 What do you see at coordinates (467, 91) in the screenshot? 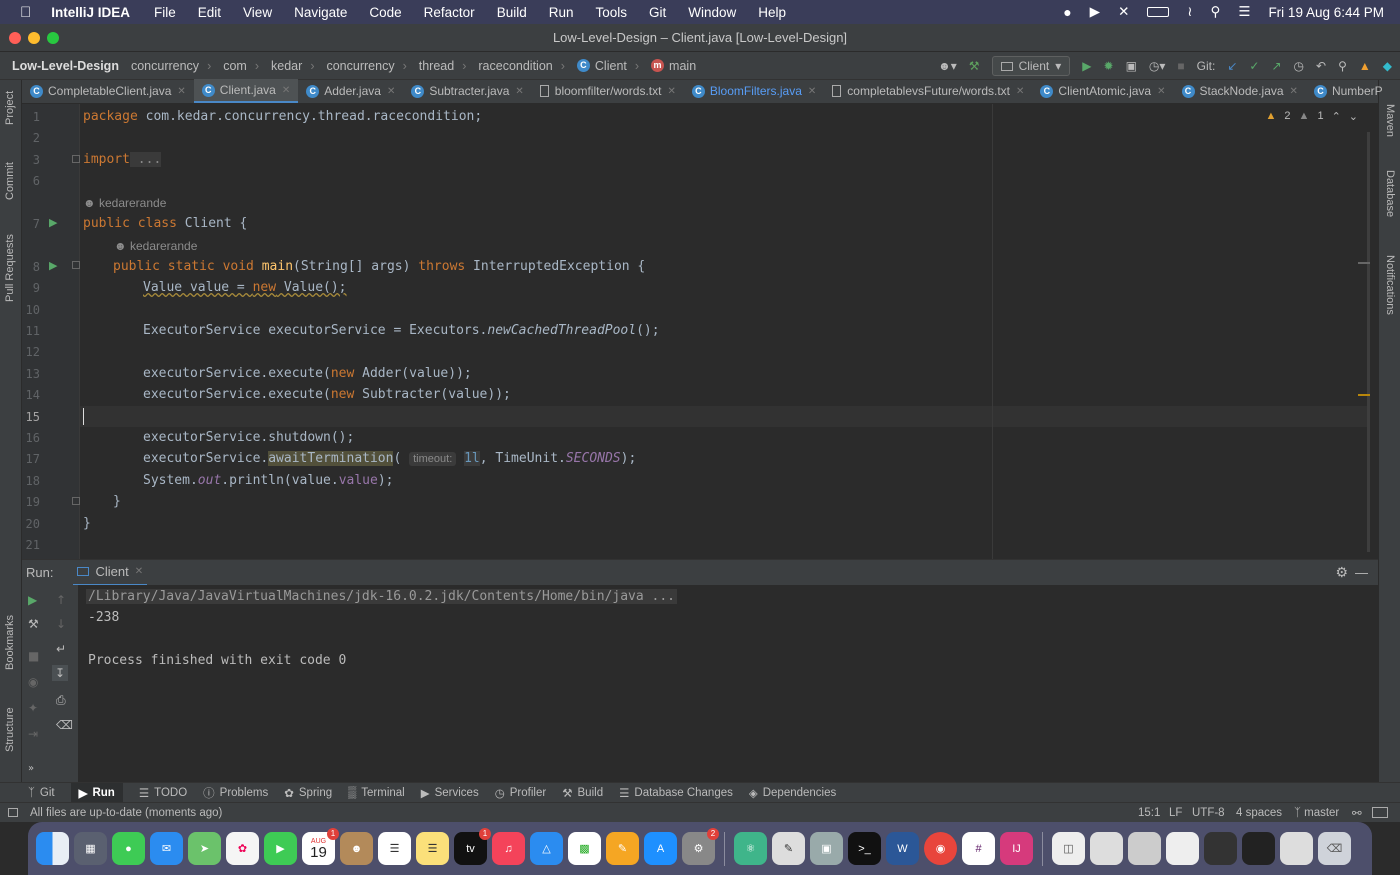
I see `tab-subtracter: C Subtracter.java ✕` at bounding box center [467, 91].